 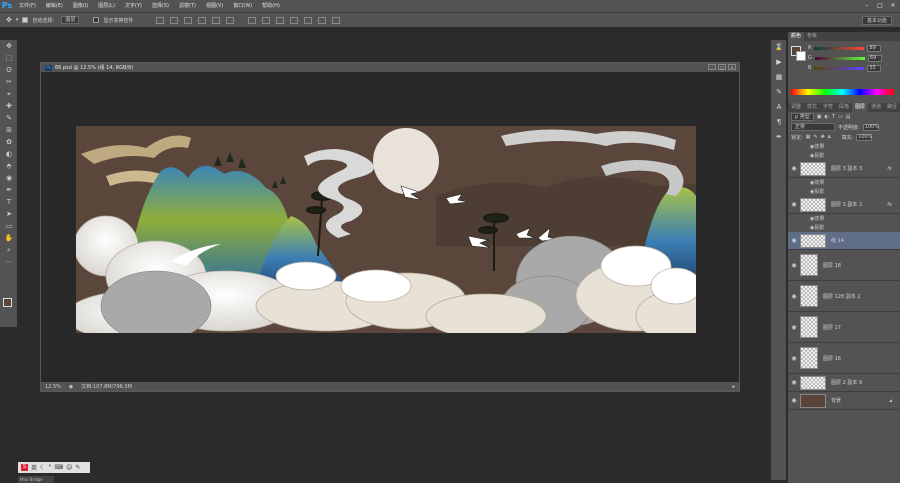 I want to click on wrench-icon: ✎, so click(x=77, y=467).